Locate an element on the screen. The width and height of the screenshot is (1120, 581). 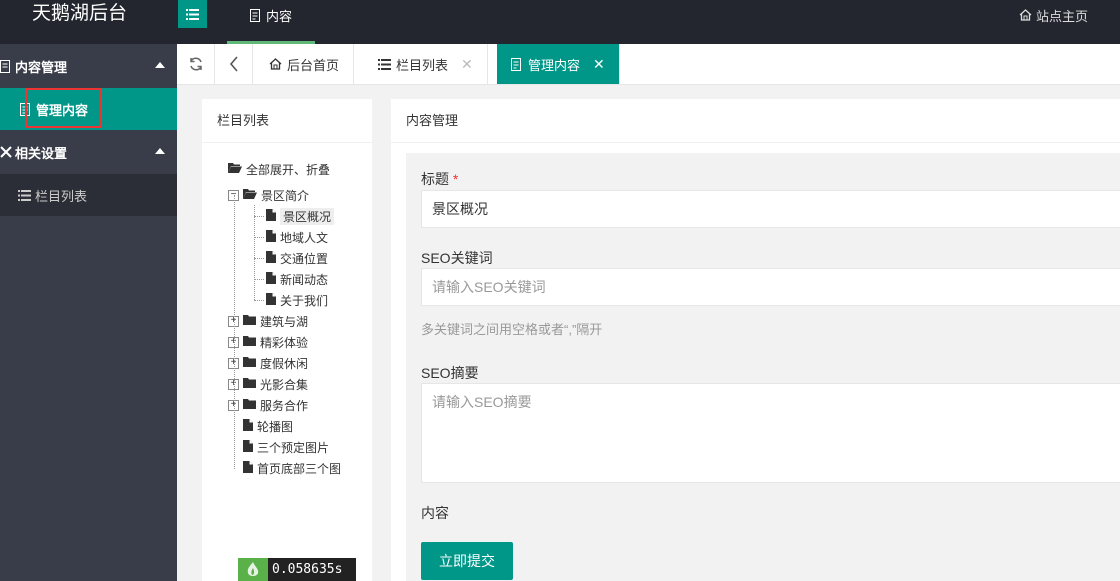
tree-node-folder: + 建筑与湖 is located at coordinates (268, 321).